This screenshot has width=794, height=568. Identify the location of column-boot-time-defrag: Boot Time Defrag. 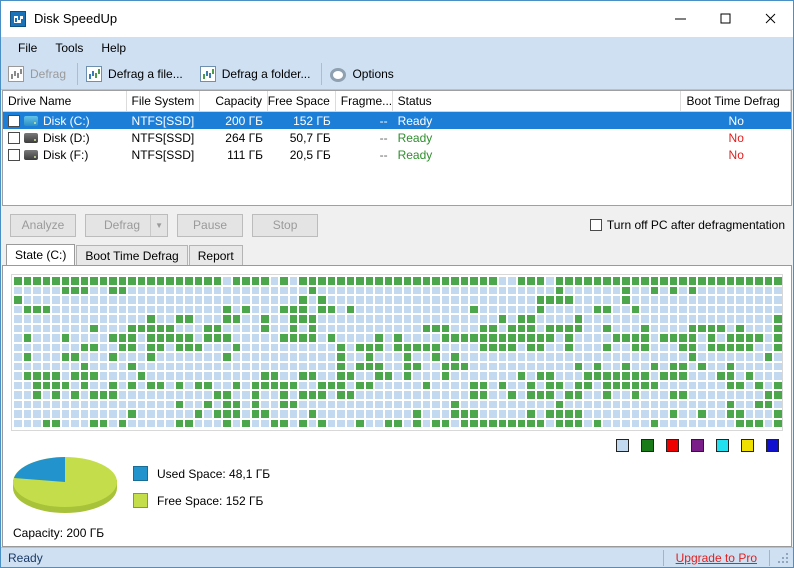
(736, 101).